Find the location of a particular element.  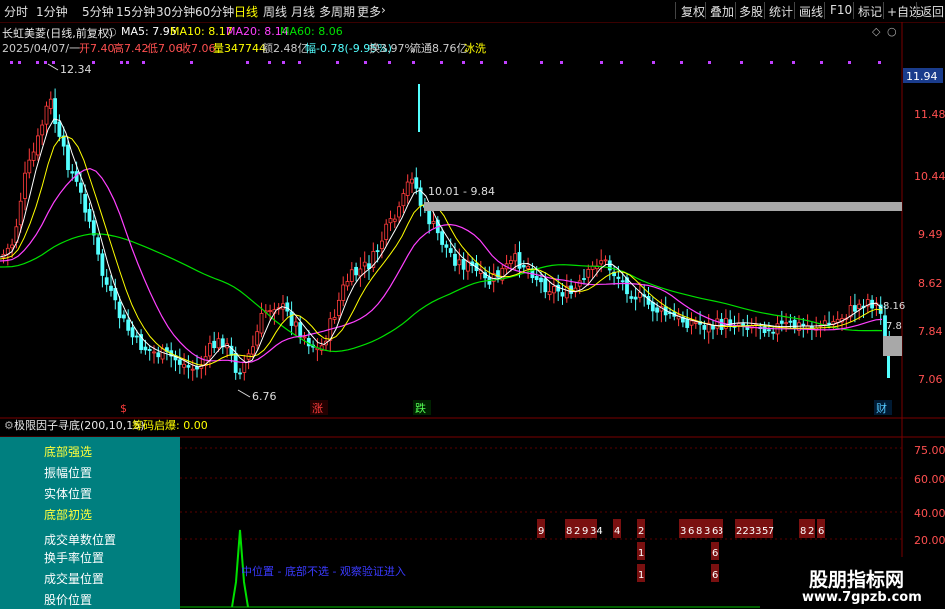

ind-tick-2: 40.00 is located at coordinates (929, 513).